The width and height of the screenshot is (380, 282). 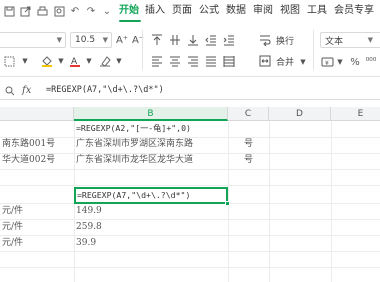 I want to click on tab-view: 视图, so click(x=290, y=11).